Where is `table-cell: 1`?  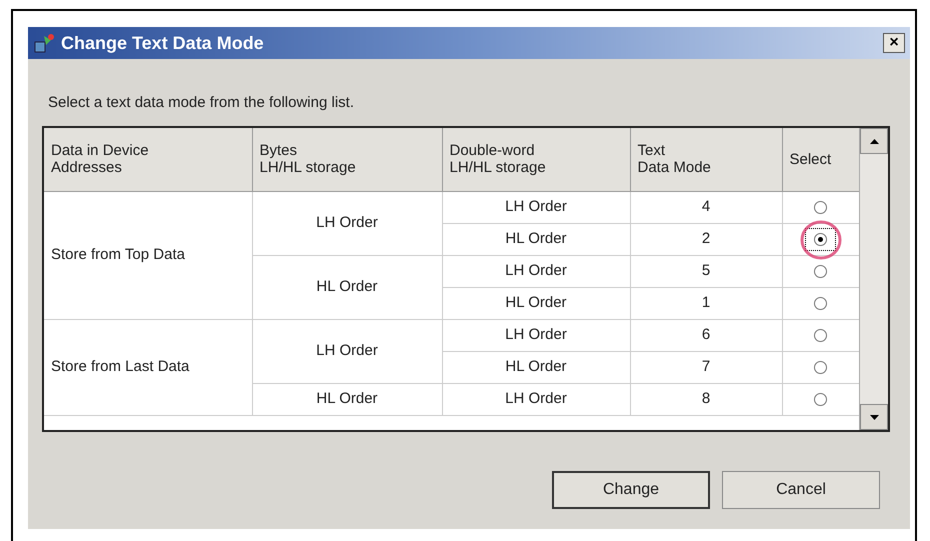
table-cell: 1 is located at coordinates (706, 303).